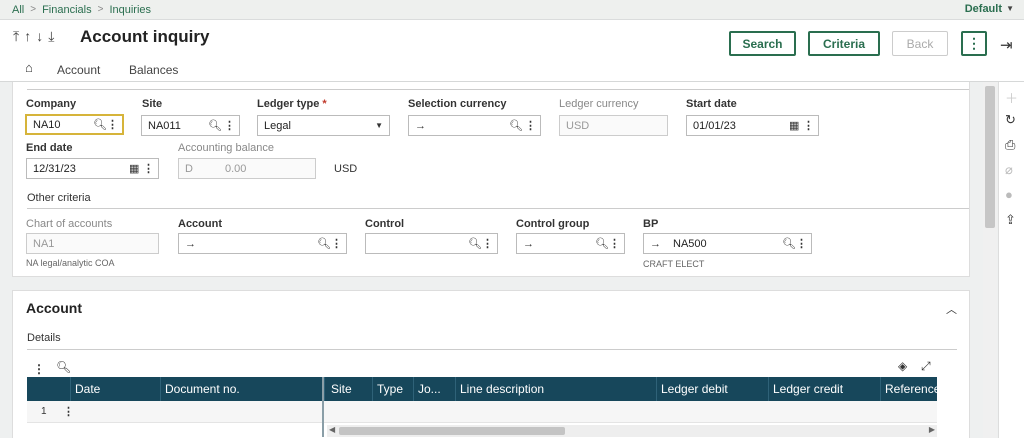 Image resolution: width=1024 pixels, height=438 pixels. I want to click on section-divider, so click(498, 208).